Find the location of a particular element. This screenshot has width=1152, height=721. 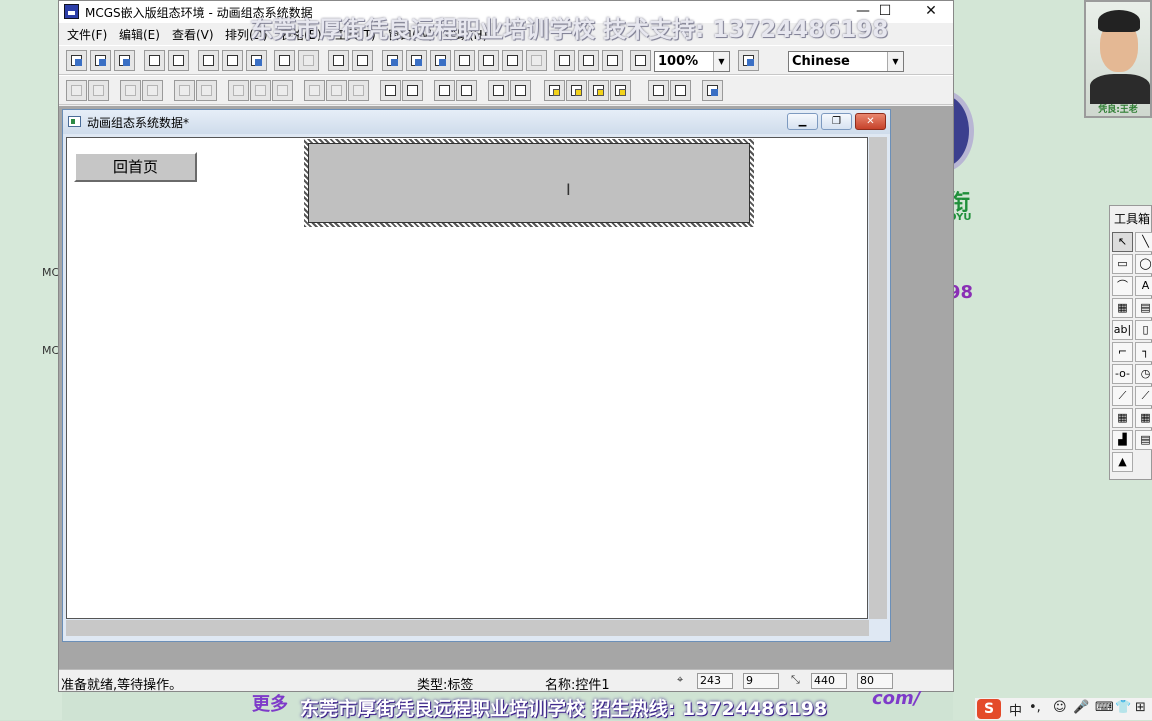

toolbox-toggle-icon is located at coordinates (338, 60).